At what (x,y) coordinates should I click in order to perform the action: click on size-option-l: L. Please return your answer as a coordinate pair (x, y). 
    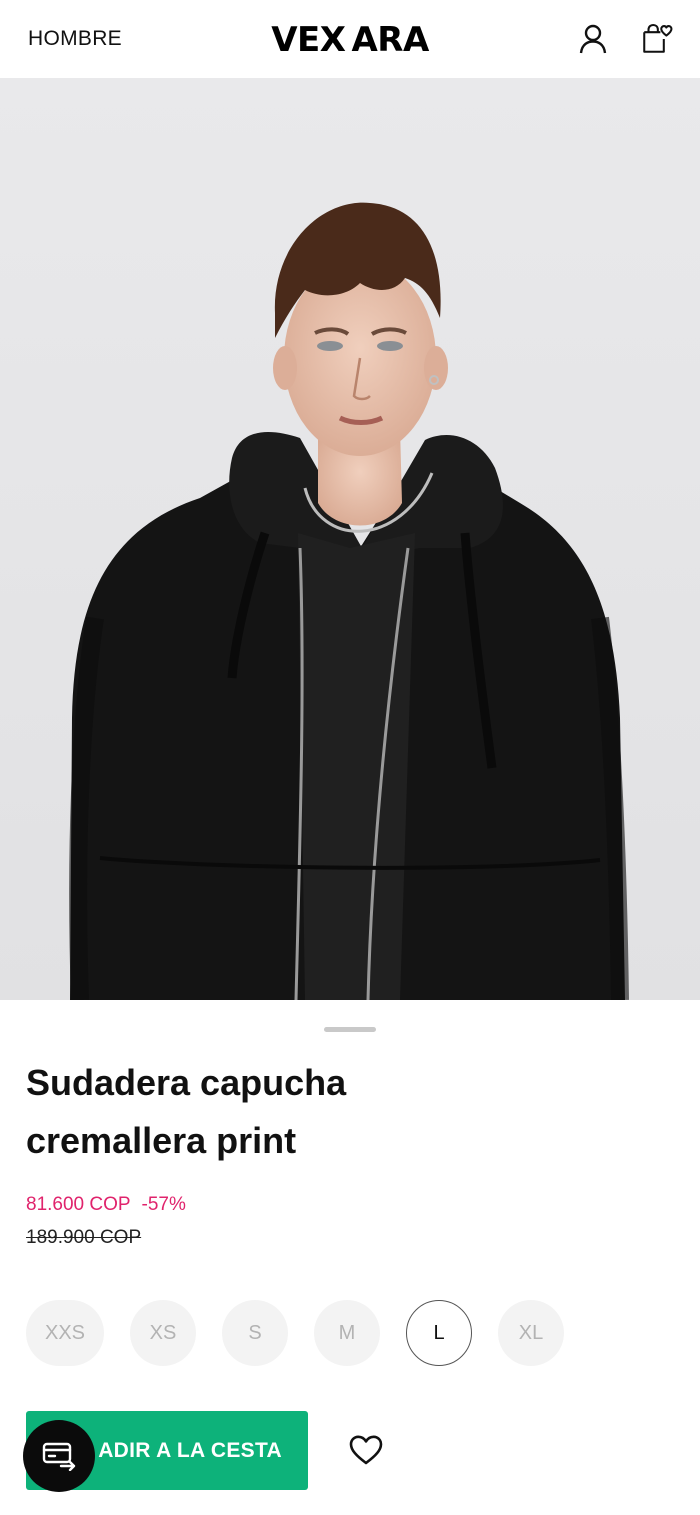
    Looking at the image, I should click on (439, 1333).